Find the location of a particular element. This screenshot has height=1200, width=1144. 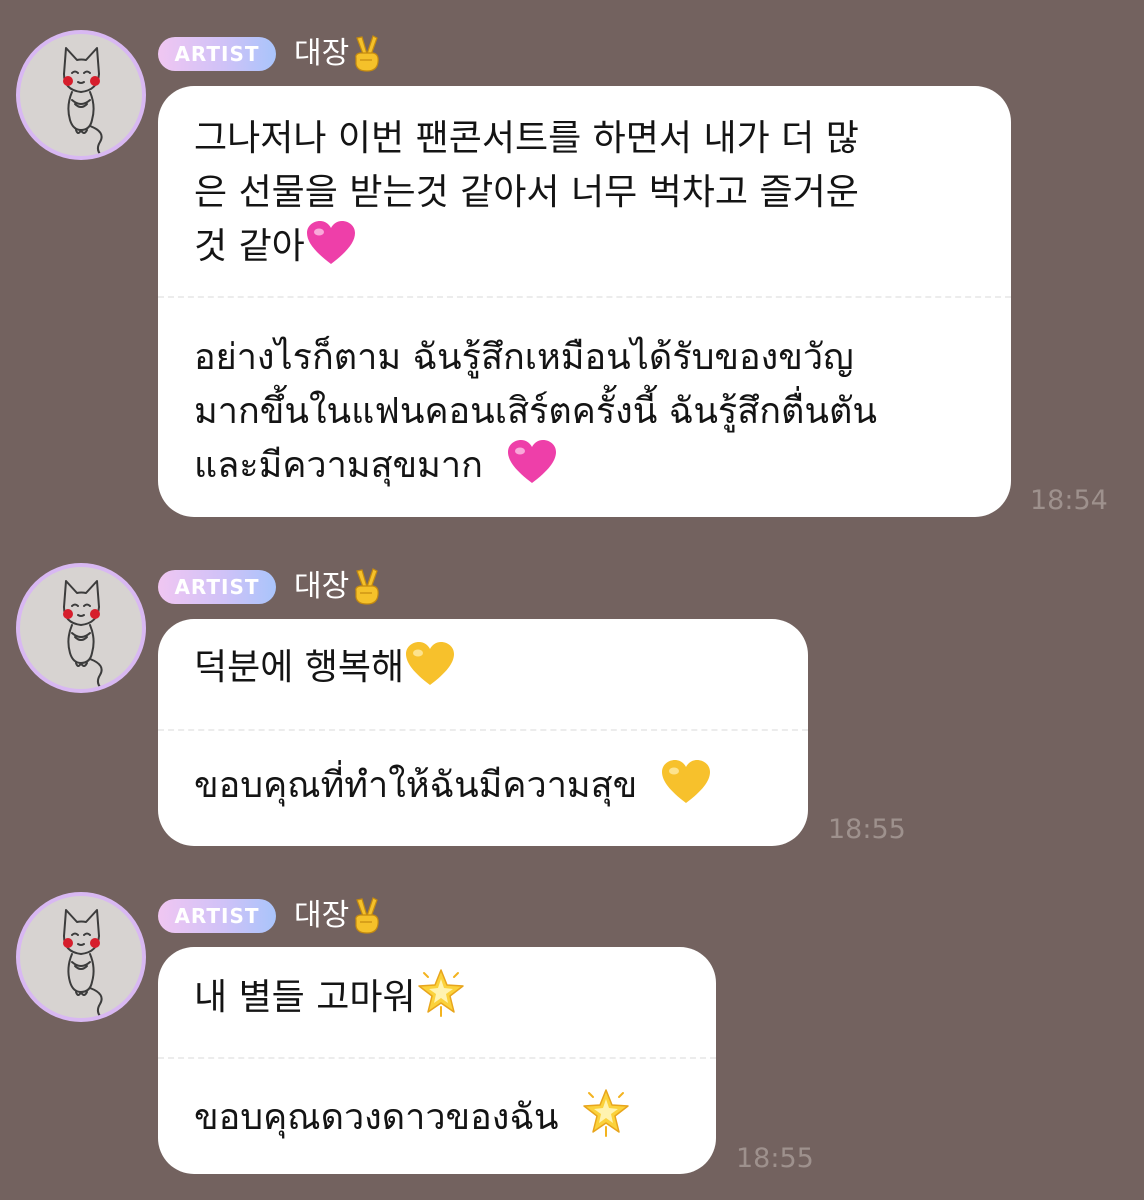

korean-message-text: 덕분에 행복해 is located at coordinates (299, 667).